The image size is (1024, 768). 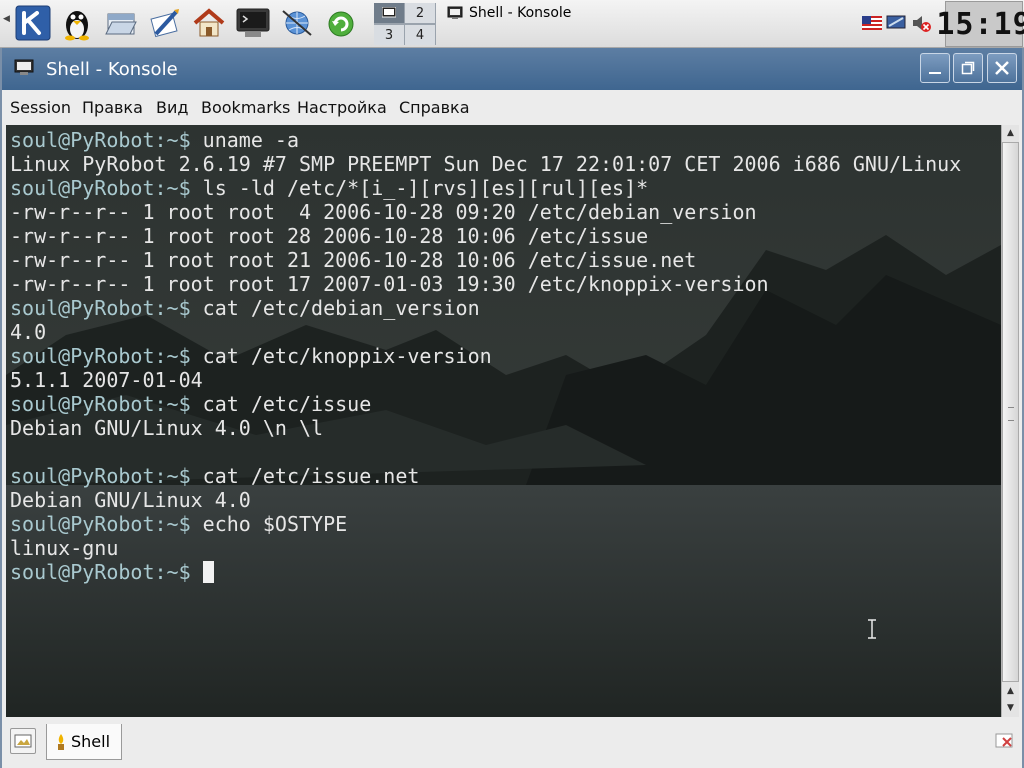 What do you see at coordinates (244, 140) in the screenshot?
I see `terminal-line-text: uname -a` at bounding box center [244, 140].